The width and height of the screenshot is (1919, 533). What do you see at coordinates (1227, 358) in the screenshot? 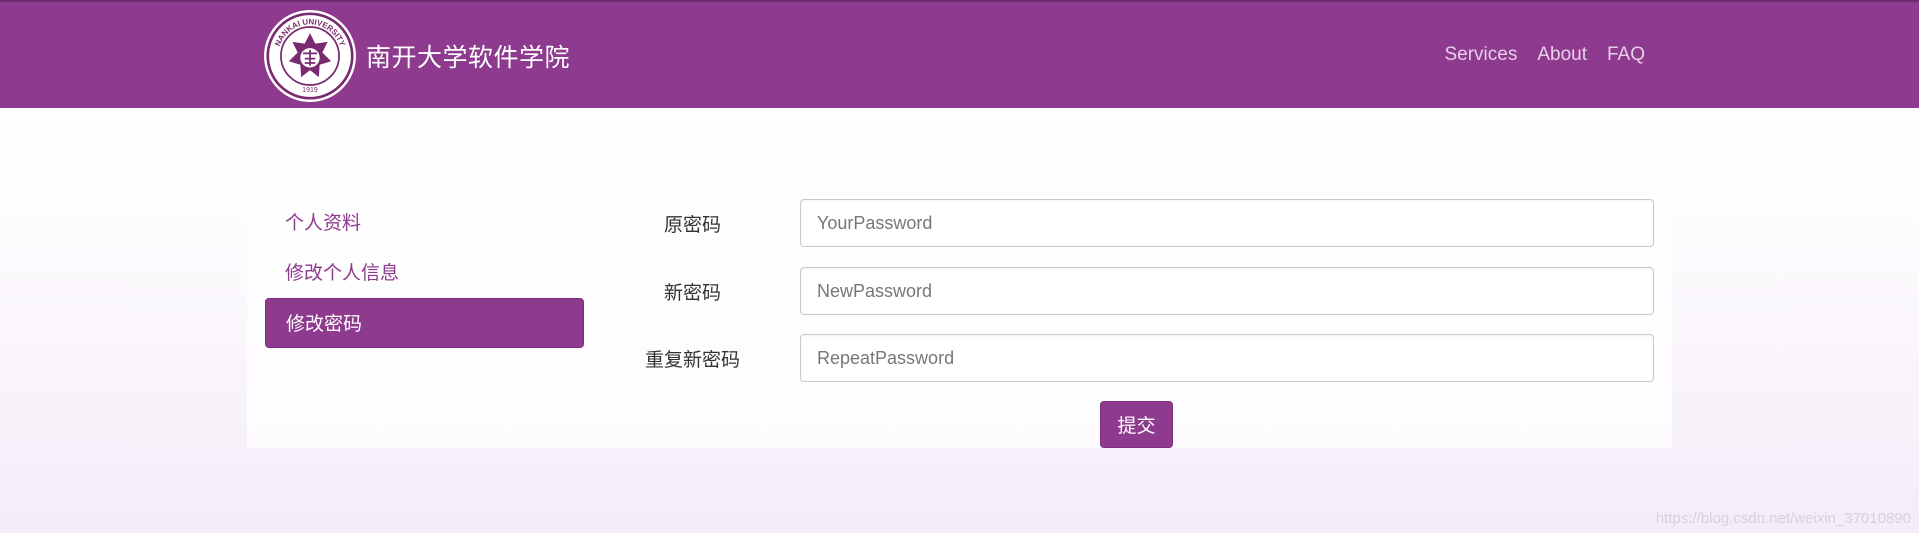
I see `repeat-password-input` at bounding box center [1227, 358].